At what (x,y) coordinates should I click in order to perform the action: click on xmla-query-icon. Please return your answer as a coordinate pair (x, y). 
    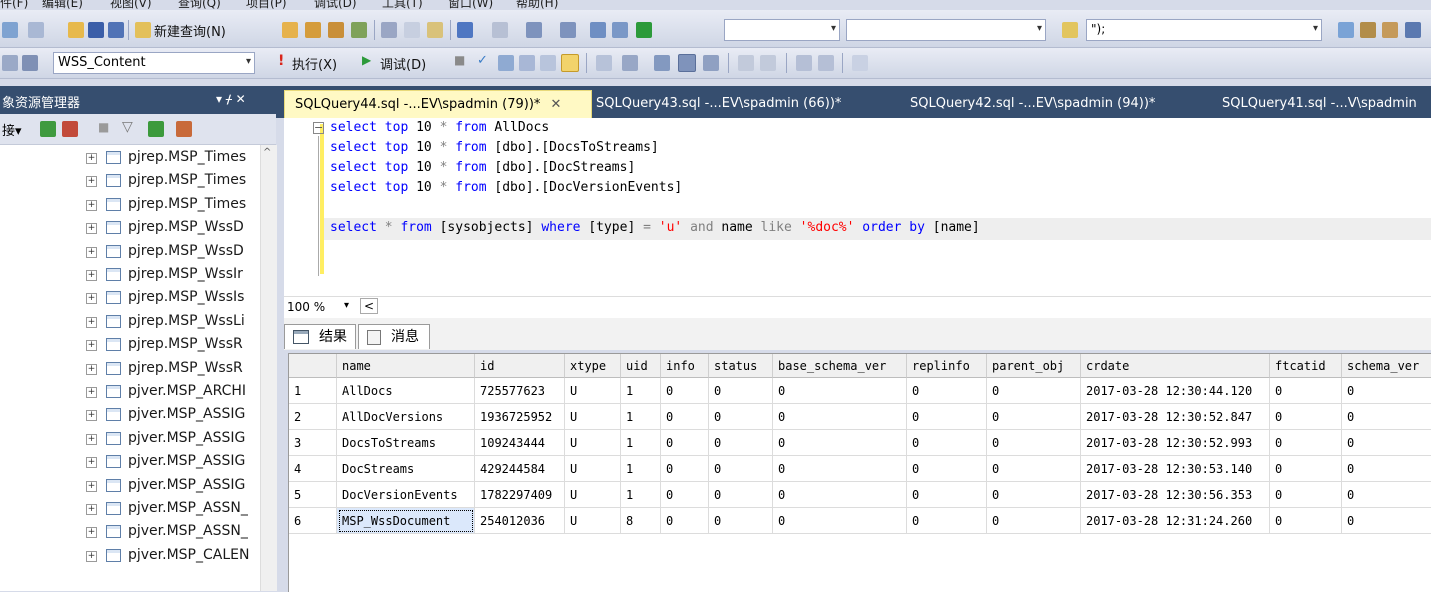
    Looking at the image, I should click on (359, 30).